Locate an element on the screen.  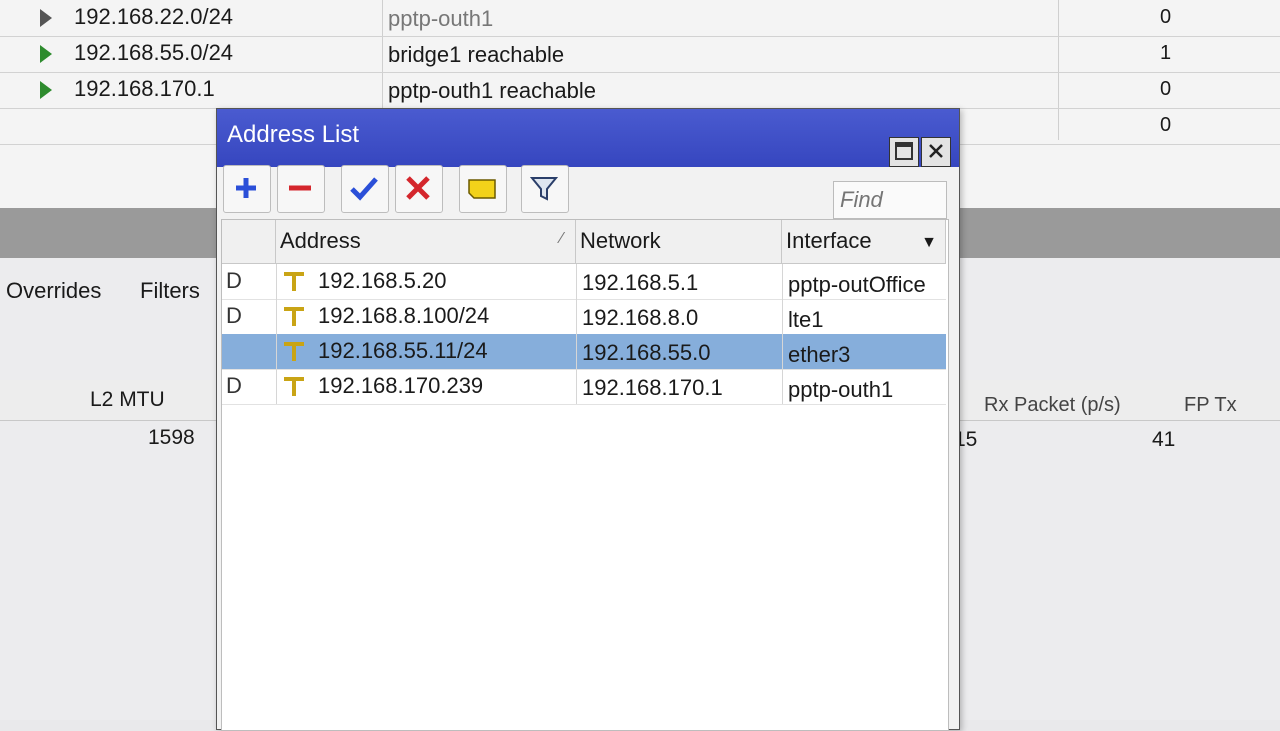
window-title: Address List is located at coordinates (293, 134).